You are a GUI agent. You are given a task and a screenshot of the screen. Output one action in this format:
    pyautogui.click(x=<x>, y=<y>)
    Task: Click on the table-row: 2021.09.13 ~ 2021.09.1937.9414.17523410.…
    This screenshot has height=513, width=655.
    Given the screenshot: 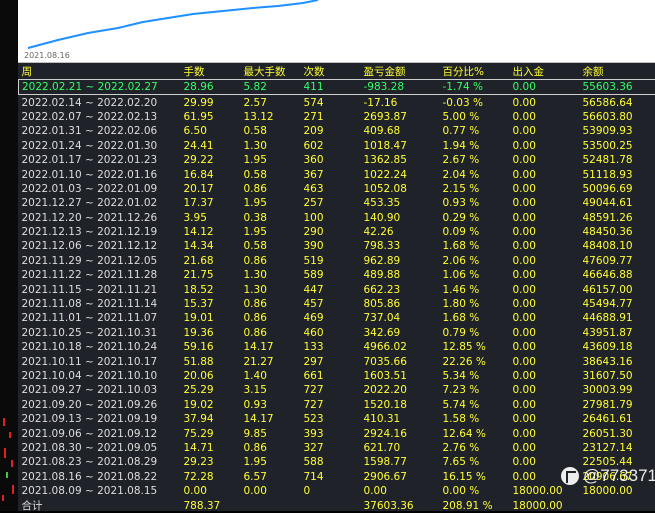 What is the action you would take?
    pyautogui.click(x=337, y=419)
    